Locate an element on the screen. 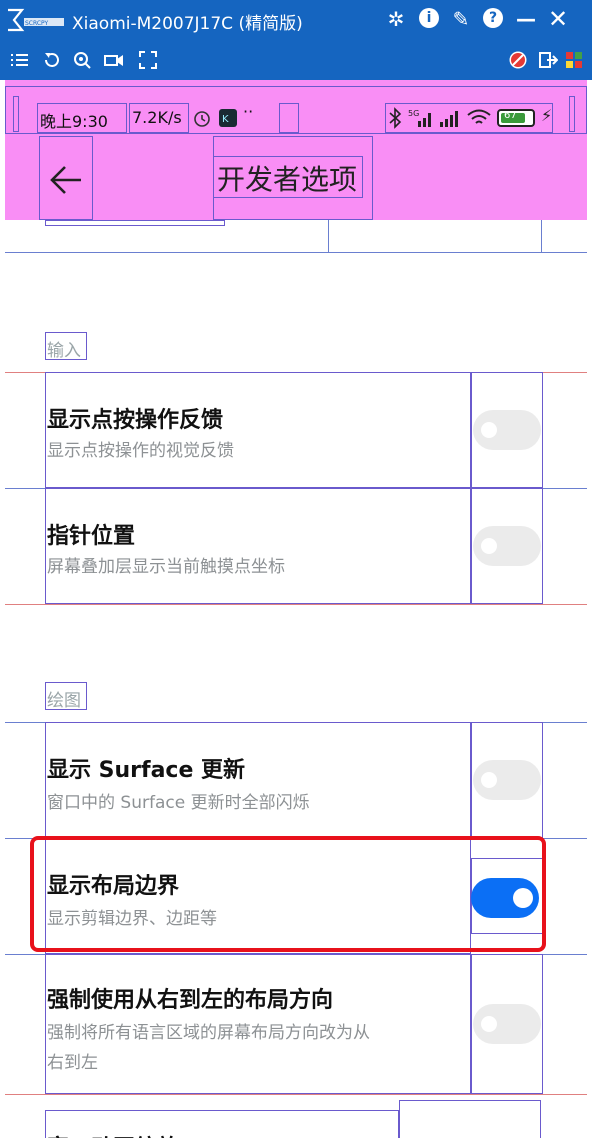  status-time: 晚上9:30 is located at coordinates (74, 121).